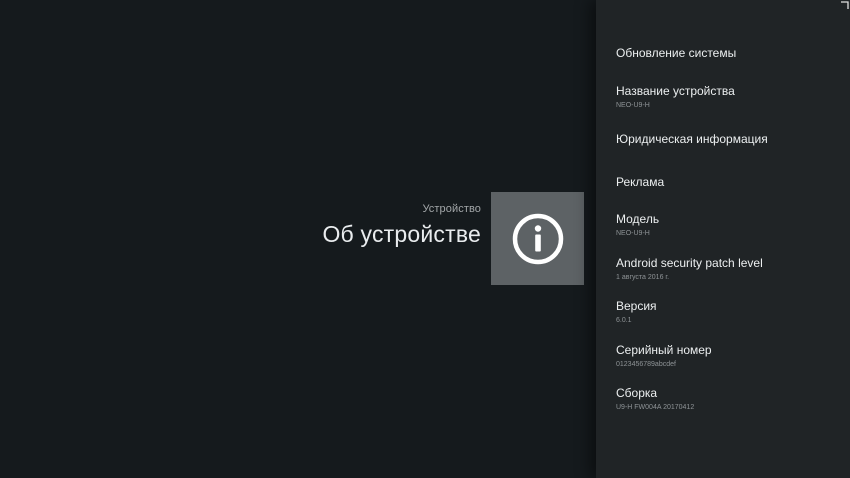  What do you see at coordinates (401, 234) in the screenshot?
I see `page-title: Об устройстве` at bounding box center [401, 234].